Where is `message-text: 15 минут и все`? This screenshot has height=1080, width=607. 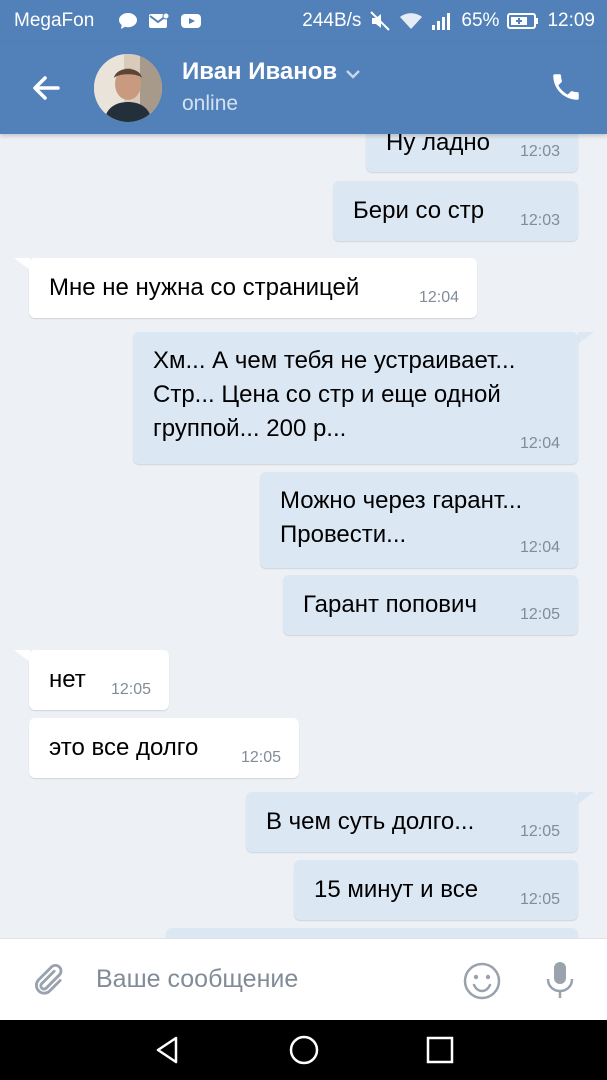
message-text: 15 минут и все is located at coordinates (396, 889).